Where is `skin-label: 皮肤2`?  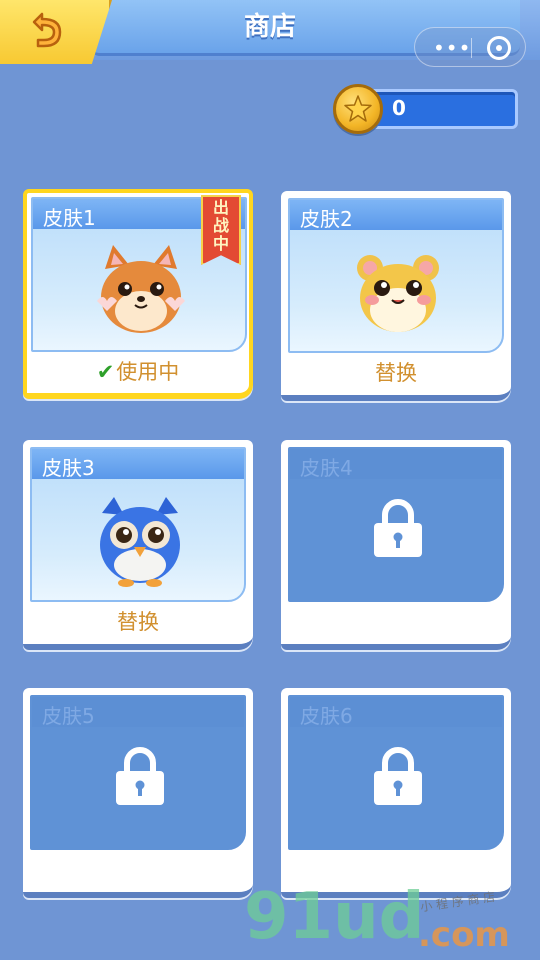
skin-label: 皮肤2 is located at coordinates (326, 219).